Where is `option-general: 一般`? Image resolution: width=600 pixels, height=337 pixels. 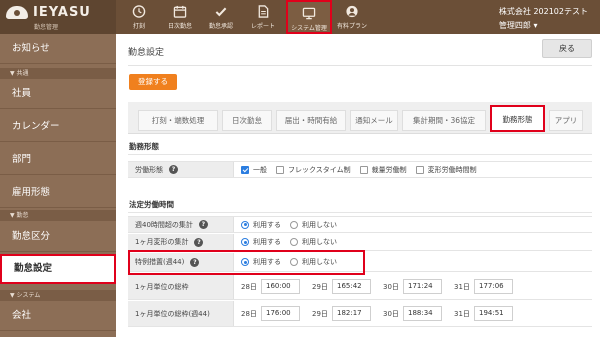 option-general: 一般 is located at coordinates (254, 170).